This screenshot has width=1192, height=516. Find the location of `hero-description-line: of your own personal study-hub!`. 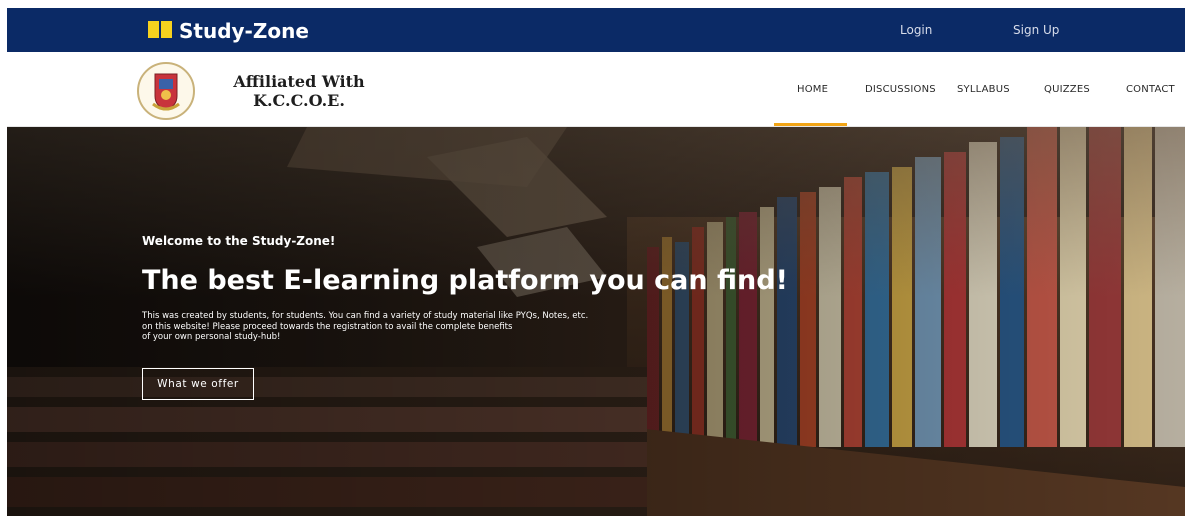

hero-description-line: of your own personal study-hub! is located at coordinates (211, 337).